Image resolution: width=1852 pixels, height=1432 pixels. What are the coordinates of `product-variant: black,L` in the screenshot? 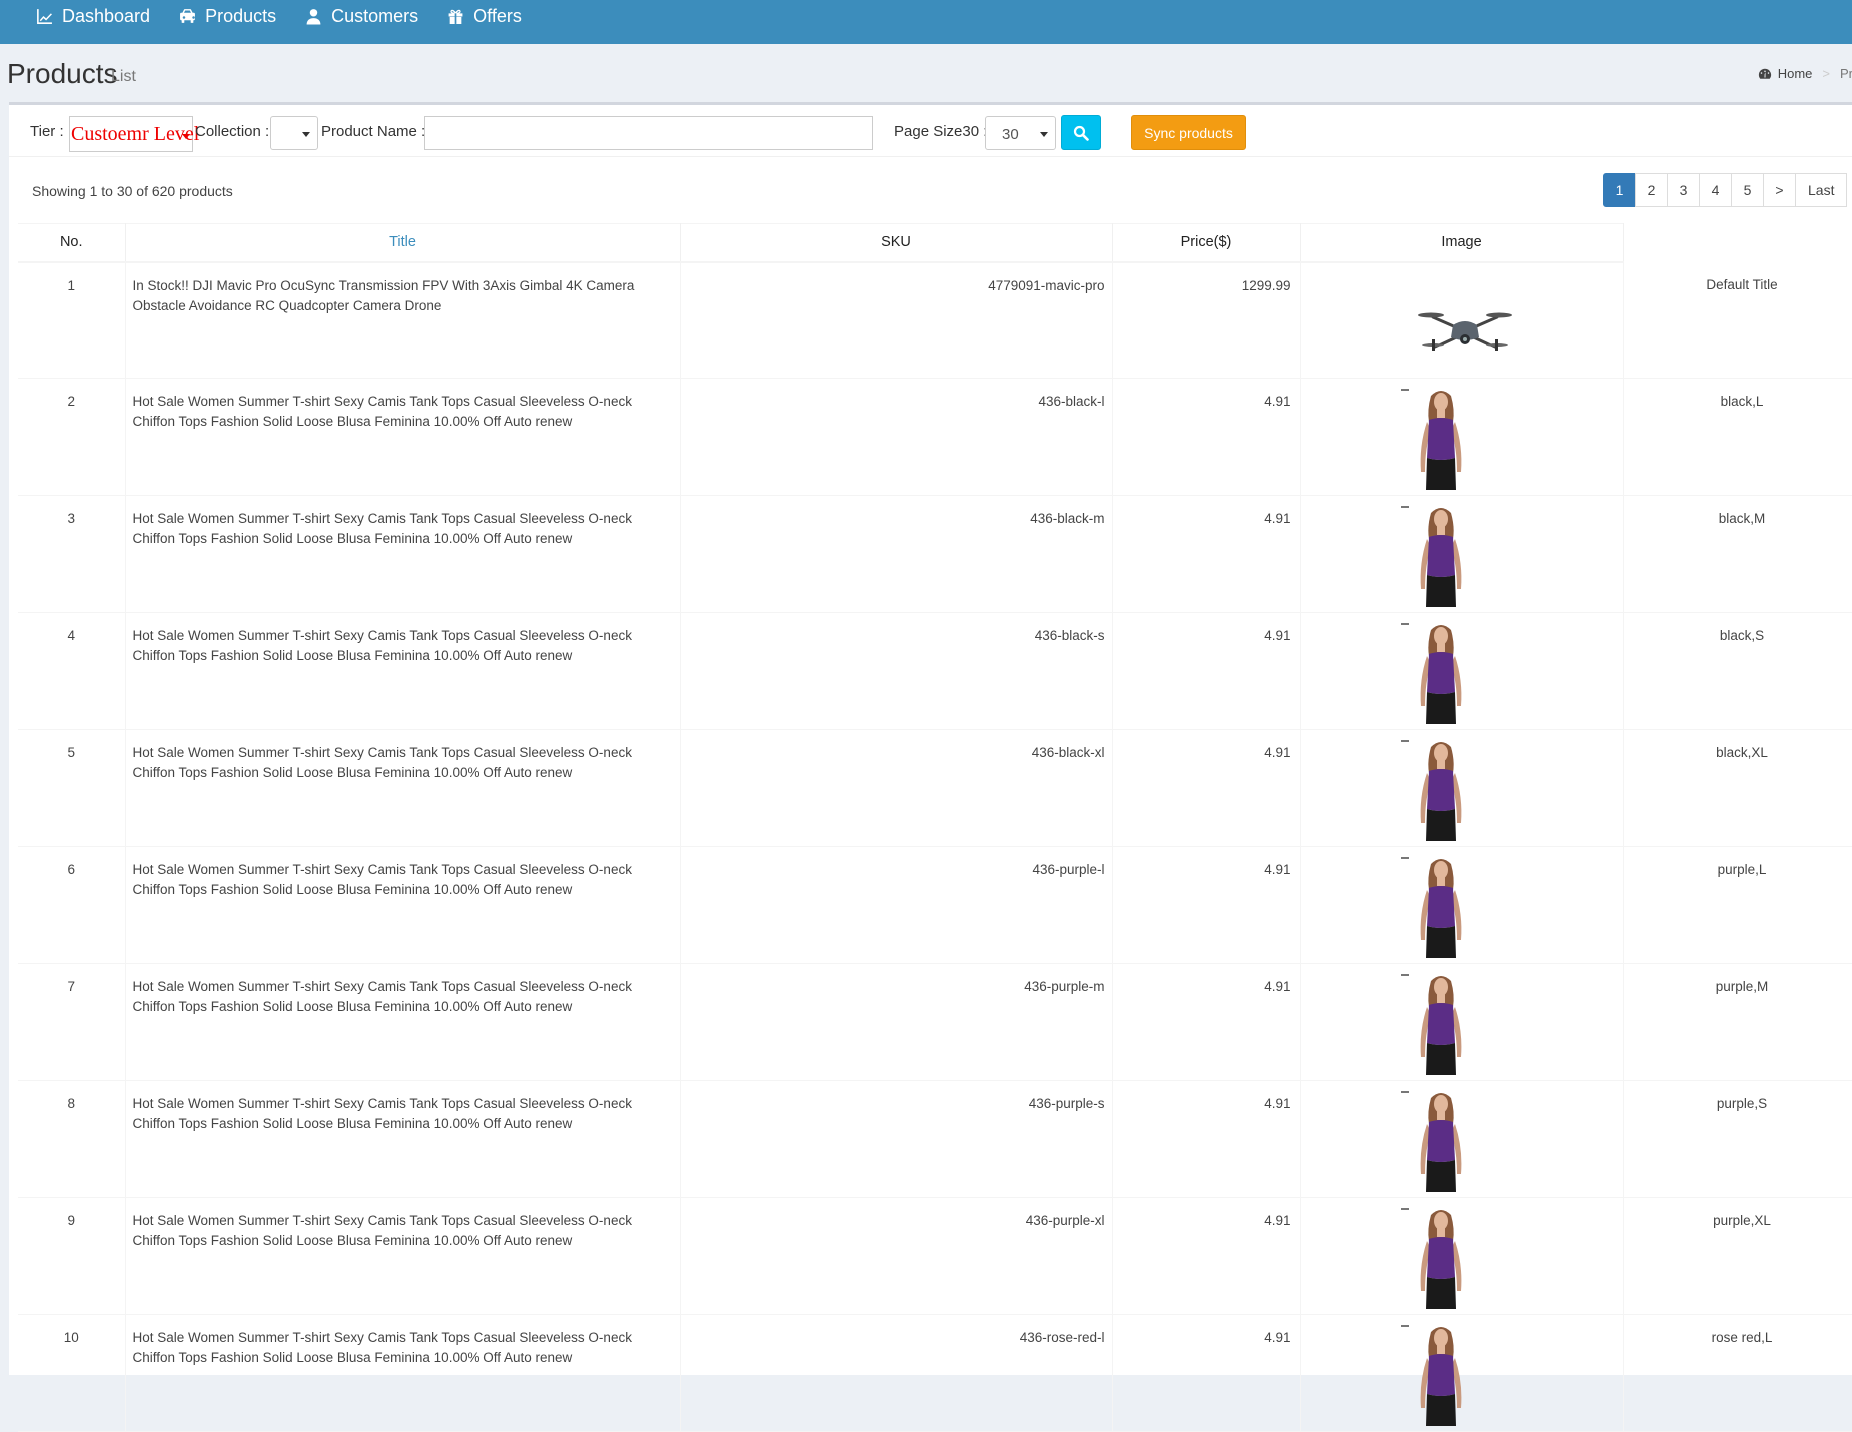 It's located at (1737, 437).